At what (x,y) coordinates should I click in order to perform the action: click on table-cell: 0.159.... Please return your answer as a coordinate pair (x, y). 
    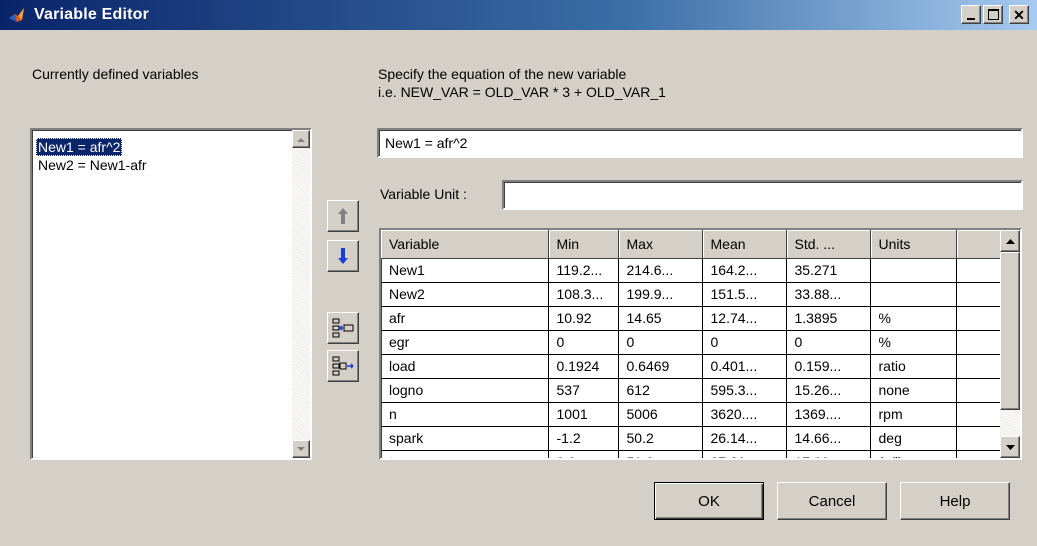
    Looking at the image, I should click on (828, 366).